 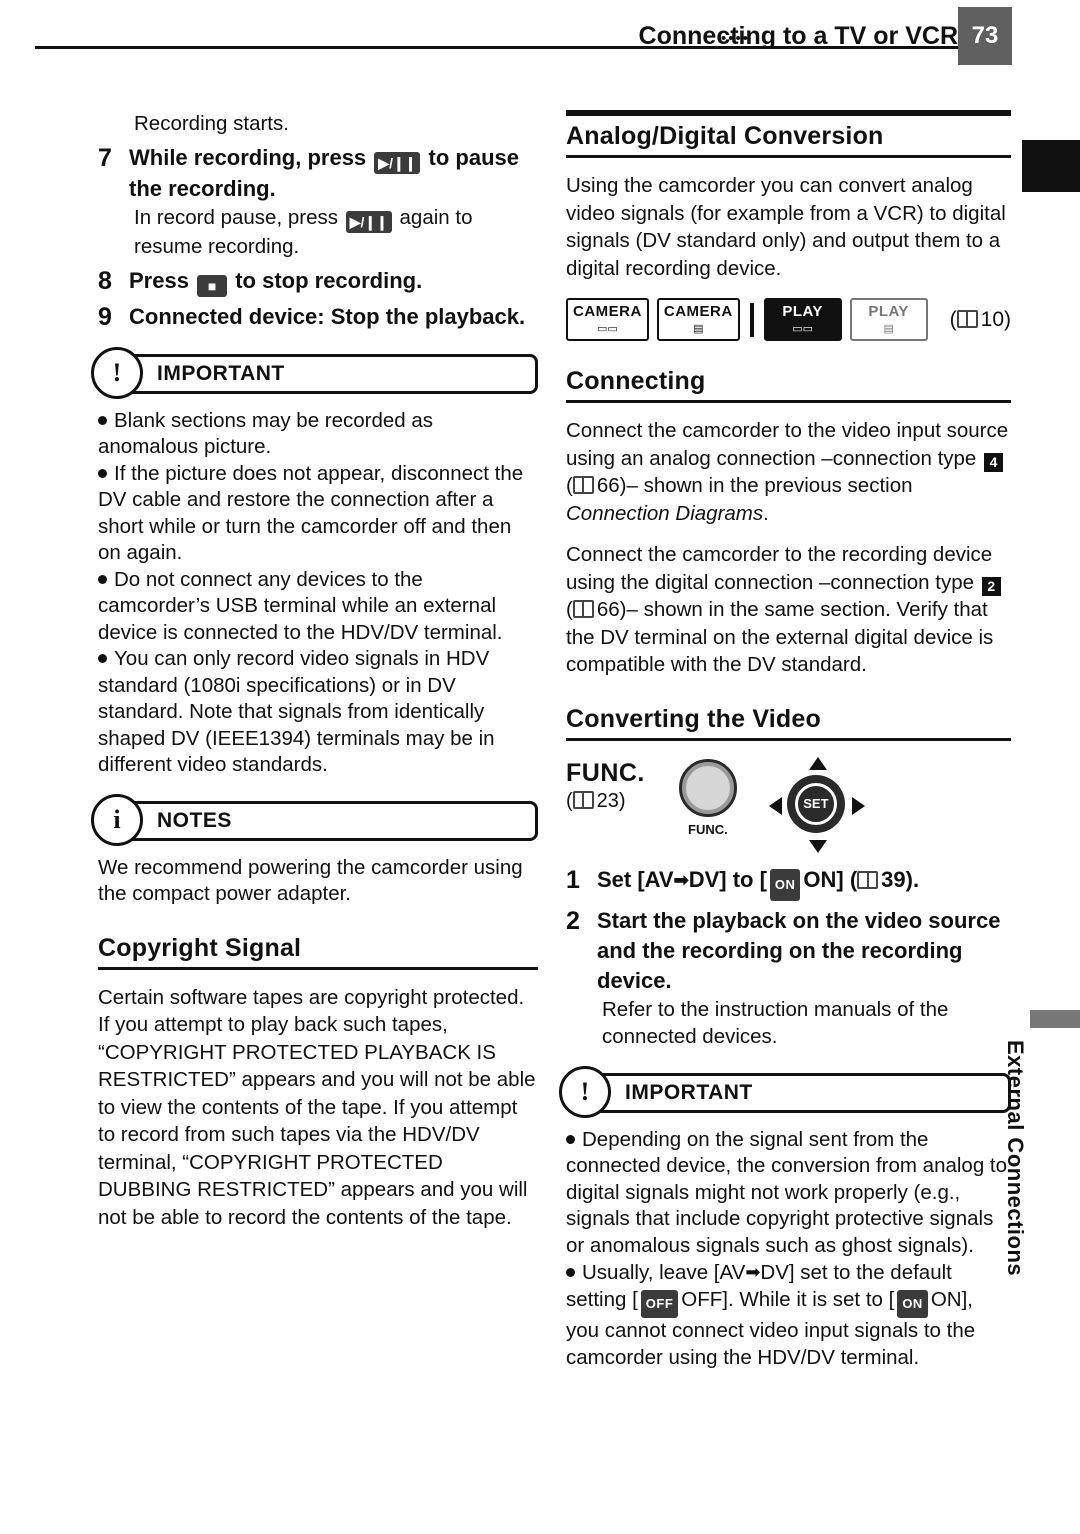 What do you see at coordinates (636, 381) in the screenshot?
I see `connecting-heading: Connecting` at bounding box center [636, 381].